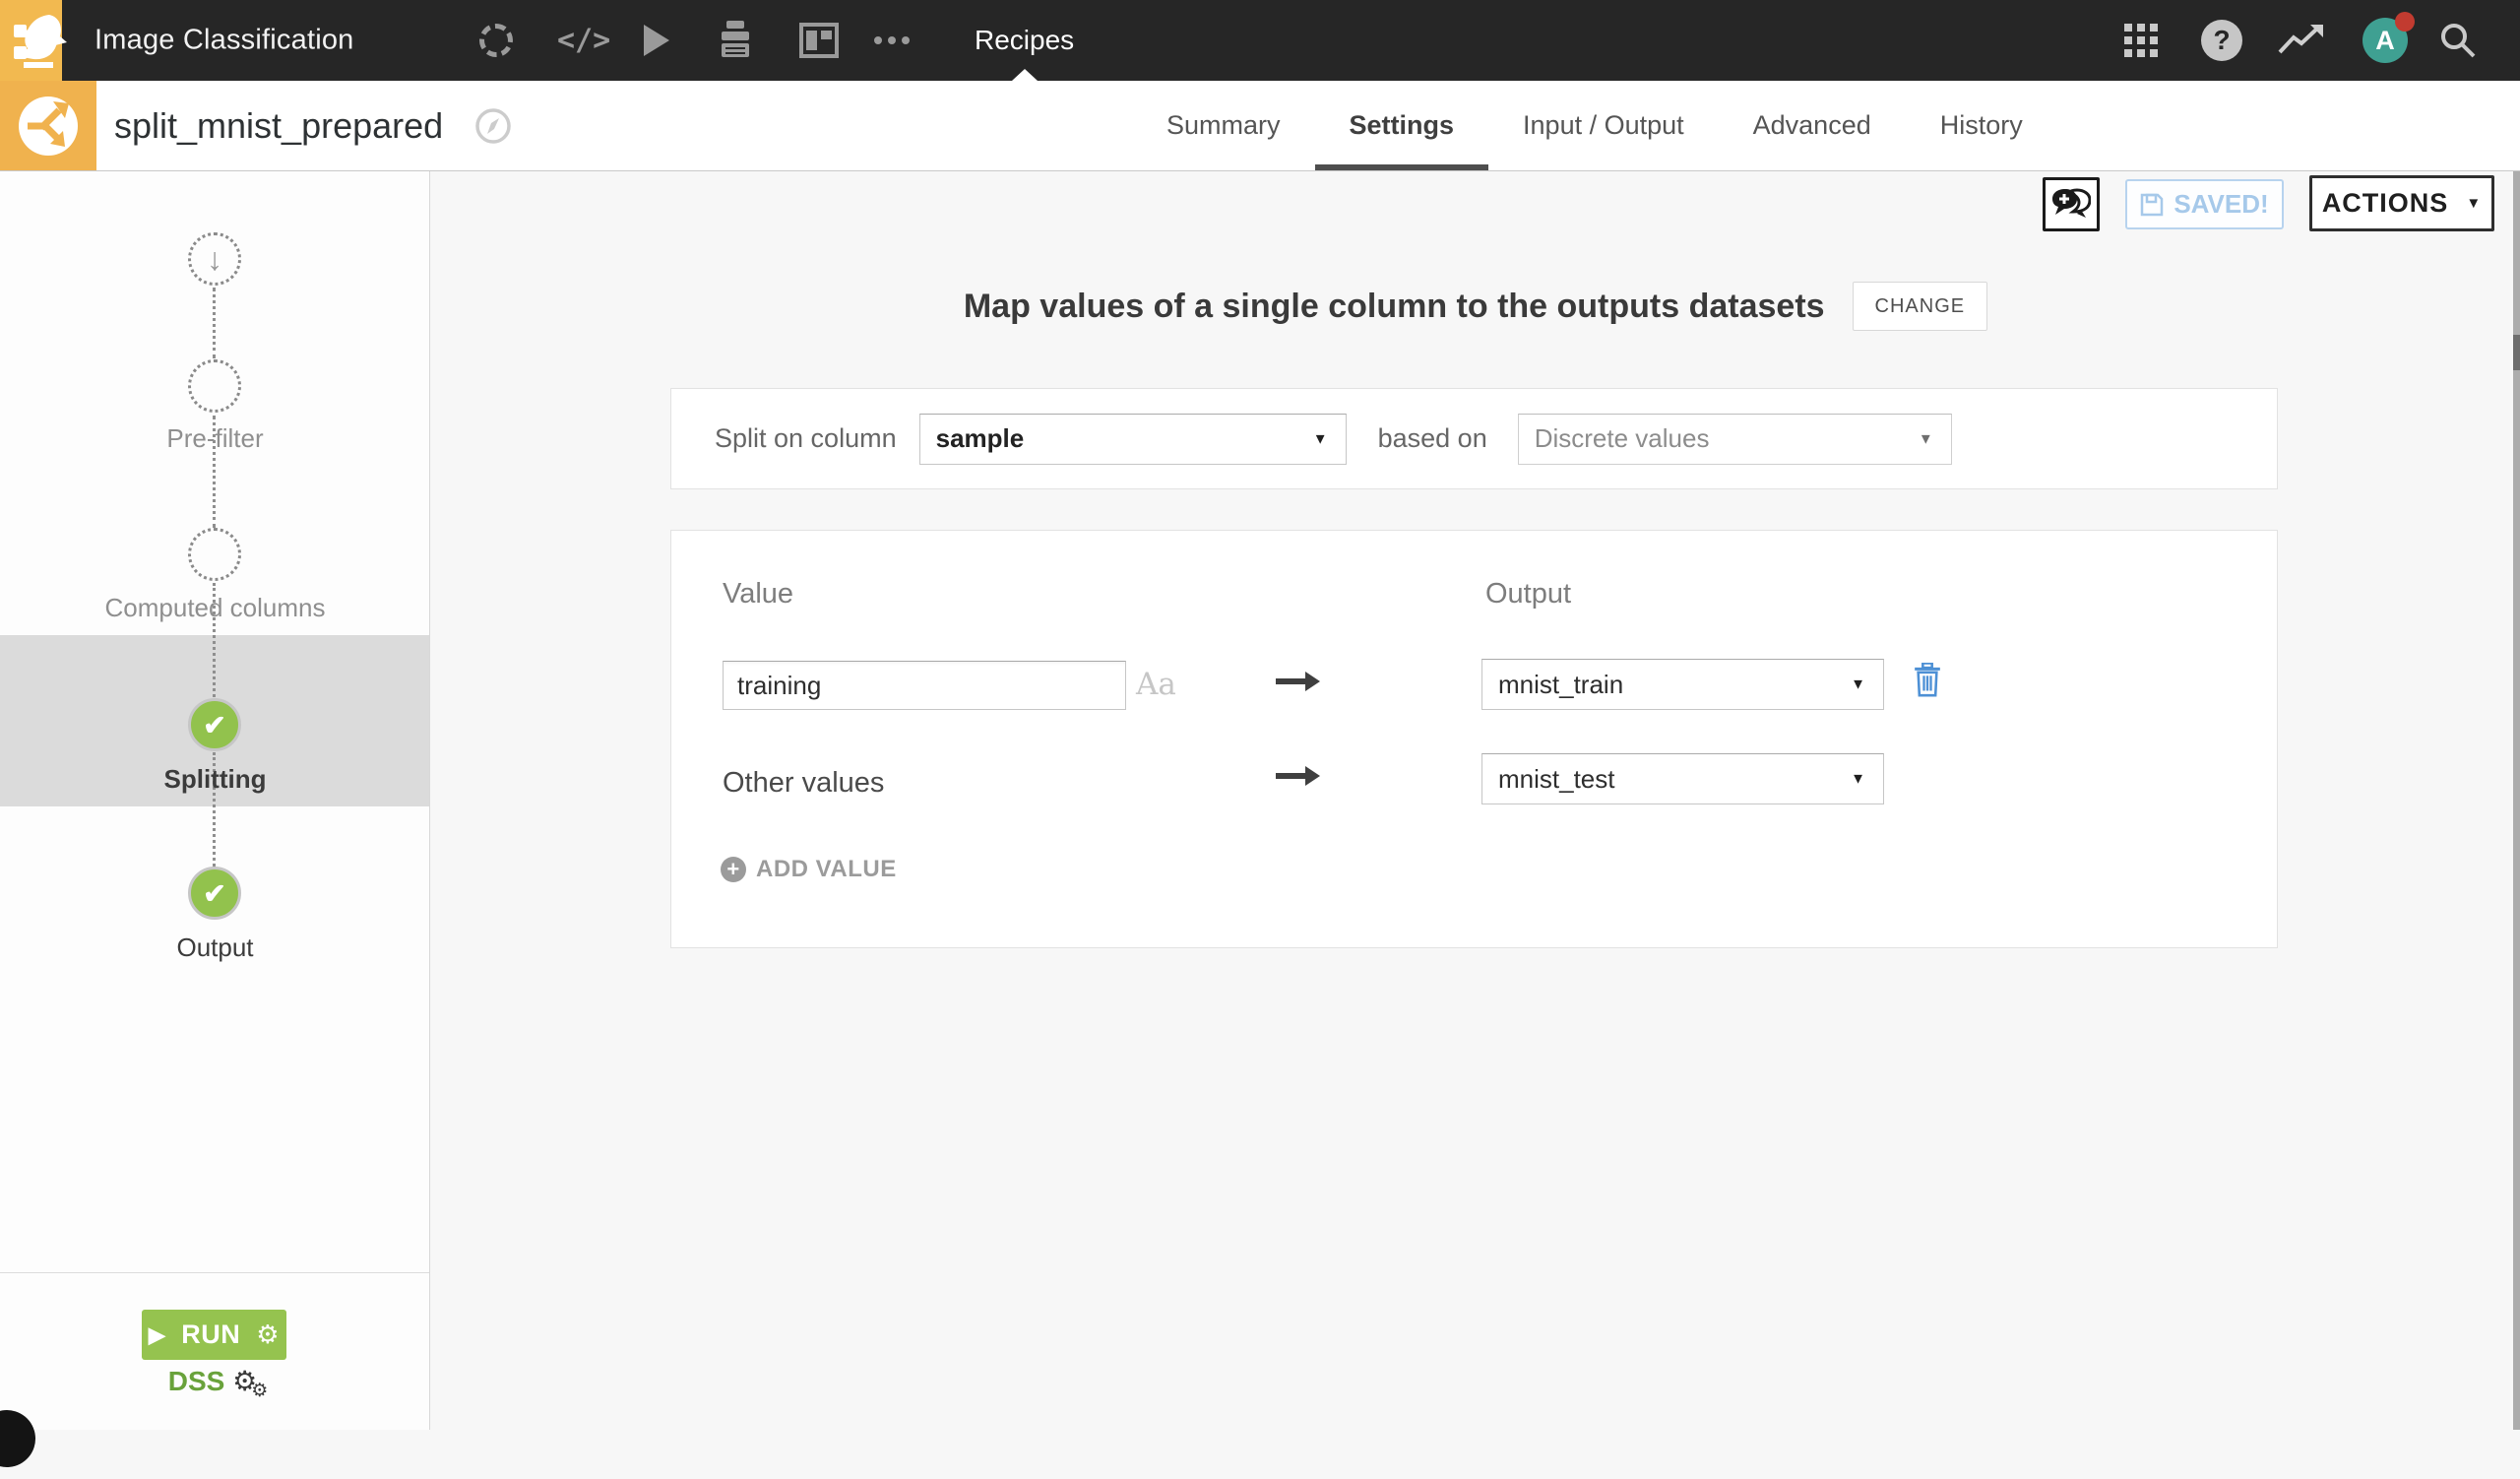  I want to click on sidebar-divider, so click(214, 1273).